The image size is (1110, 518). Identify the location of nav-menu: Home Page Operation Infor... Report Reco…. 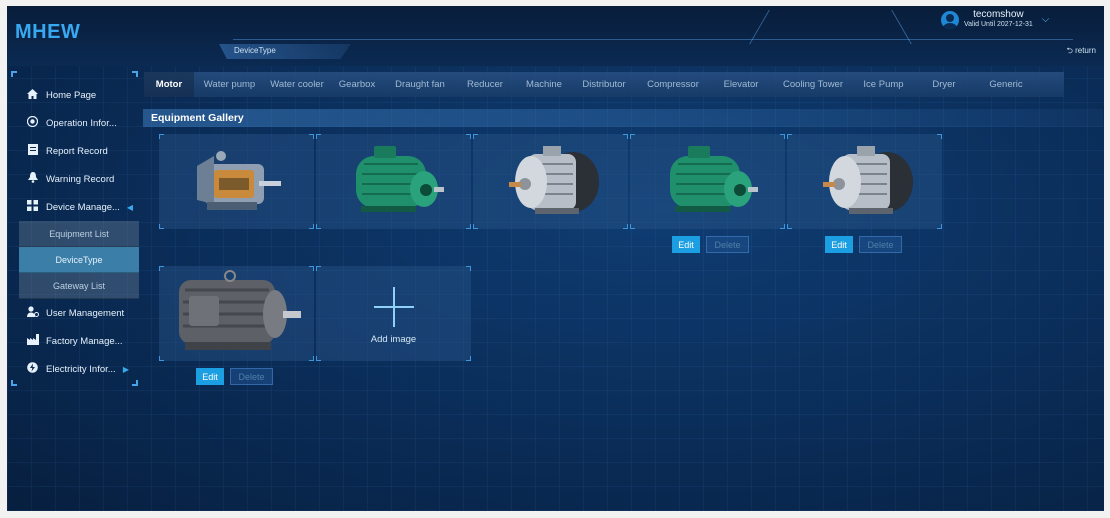
(79, 232).